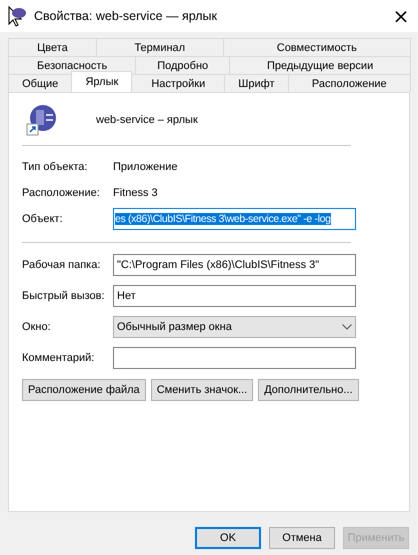 The height and width of the screenshot is (555, 418). Describe the element at coordinates (234, 357) in the screenshot. I see `input-field` at that location.